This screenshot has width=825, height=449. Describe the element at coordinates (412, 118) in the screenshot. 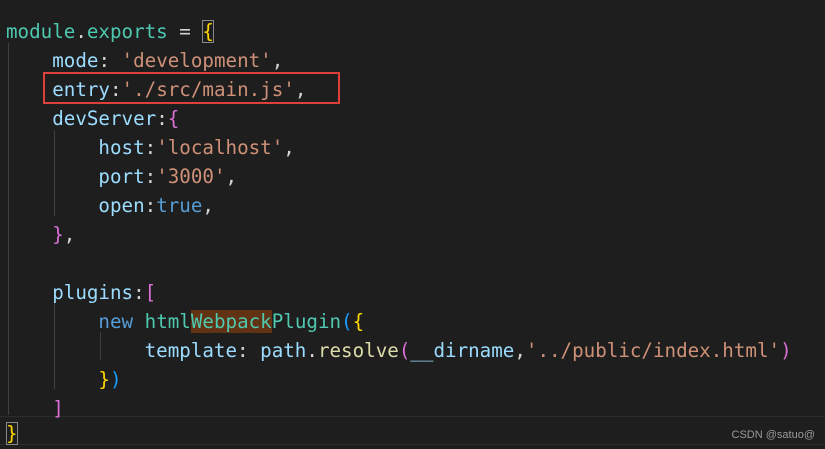

I see `code-line: devServer:{` at that location.